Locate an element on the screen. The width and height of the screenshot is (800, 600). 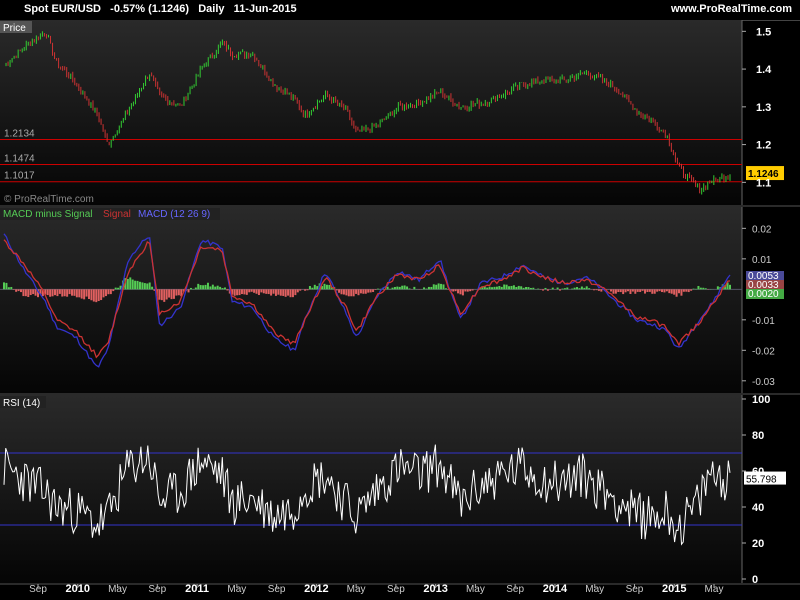
price-panel-title: Price is located at coordinates (14, 28).